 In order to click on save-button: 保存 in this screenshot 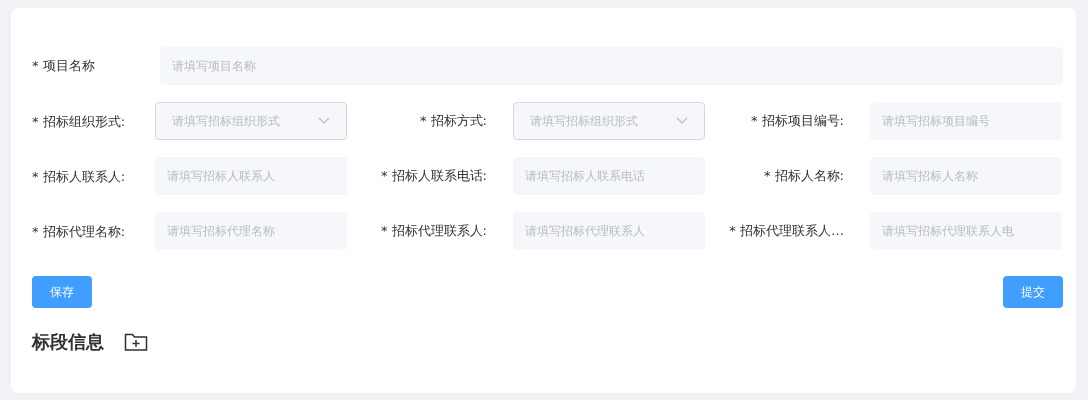, I will do `click(62, 292)`.